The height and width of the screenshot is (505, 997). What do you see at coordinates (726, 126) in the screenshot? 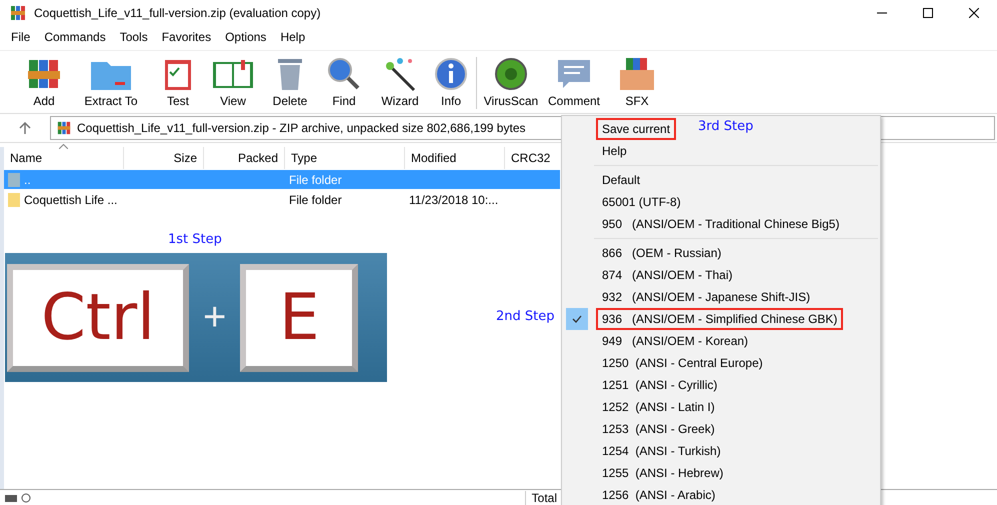
I see `step-annotation: 3rd Step` at bounding box center [726, 126].